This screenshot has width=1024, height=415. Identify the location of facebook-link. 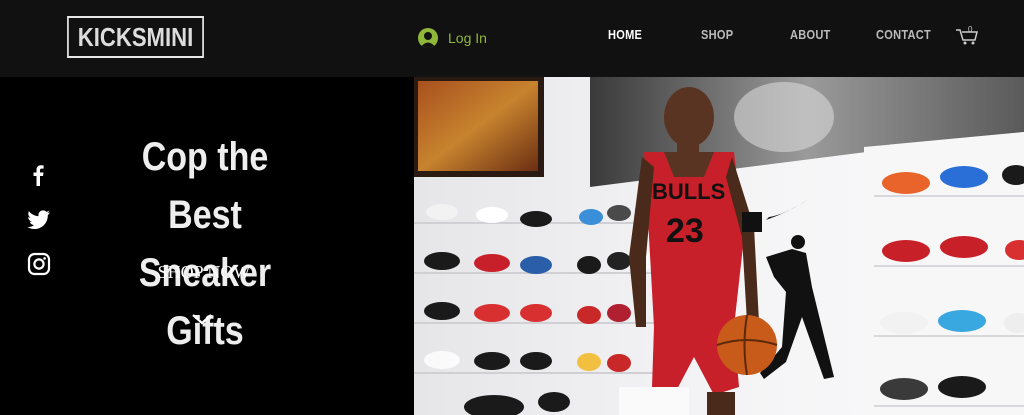
(39, 175).